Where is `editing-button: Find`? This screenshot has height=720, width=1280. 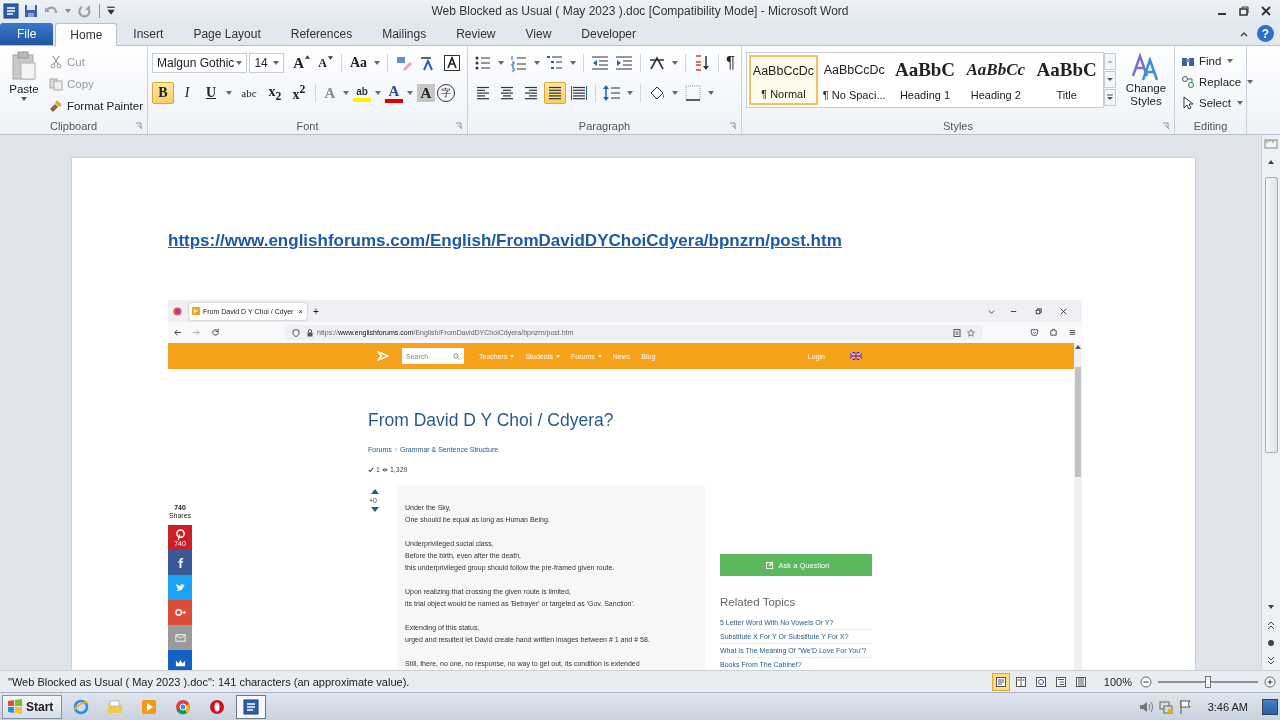 editing-button: Find is located at coordinates (1211, 60).